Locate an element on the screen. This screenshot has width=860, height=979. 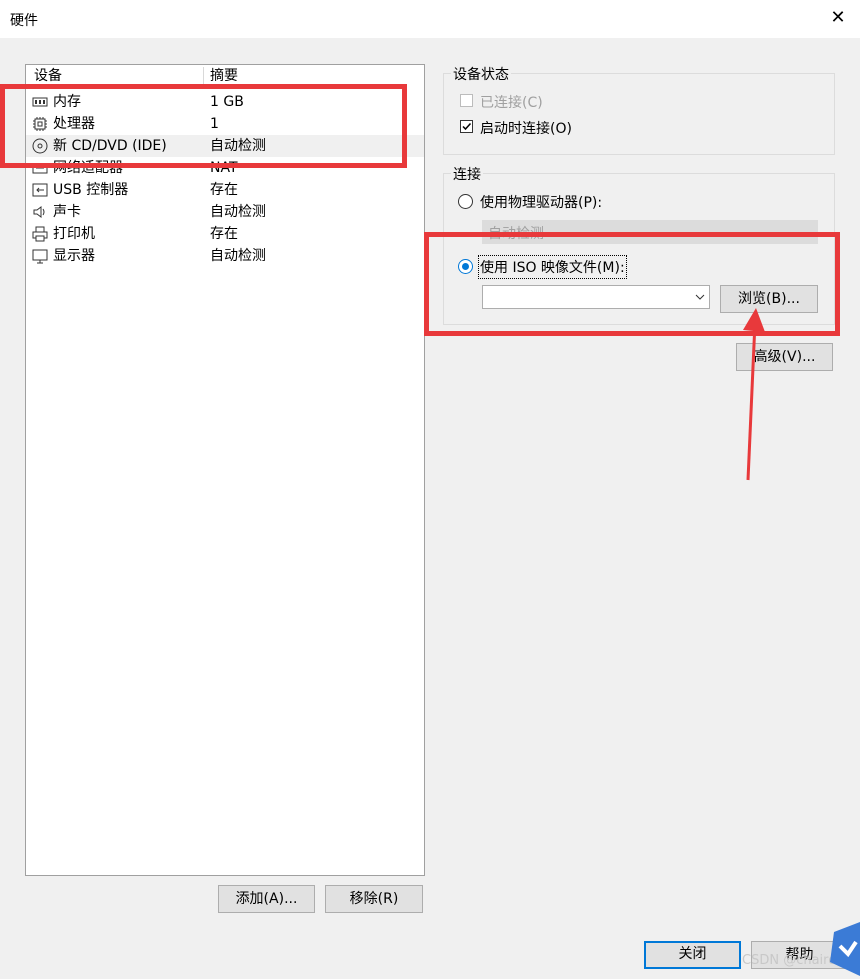
close-button: 关闭 is located at coordinates (692, 955).